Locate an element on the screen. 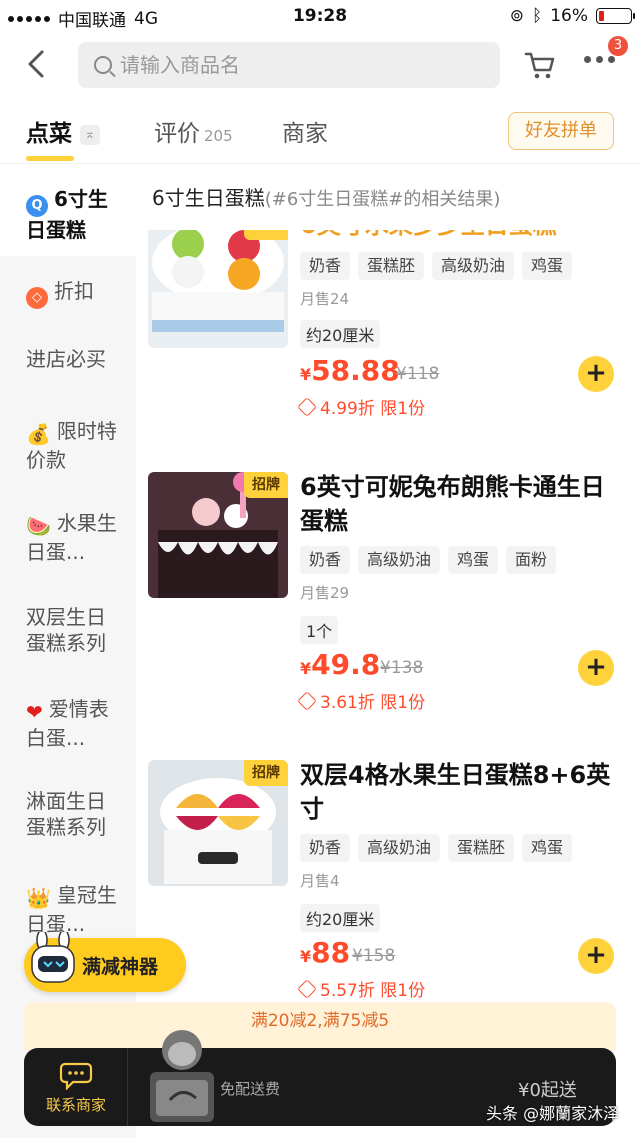 The height and width of the screenshot is (1138, 640). review-count: 205 is located at coordinates (218, 136).